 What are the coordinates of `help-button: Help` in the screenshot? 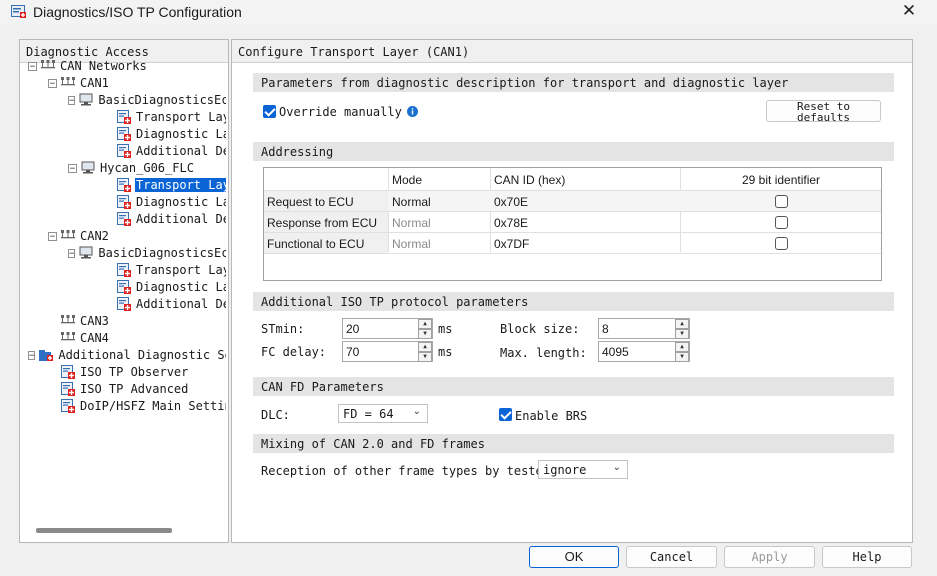 It's located at (867, 557).